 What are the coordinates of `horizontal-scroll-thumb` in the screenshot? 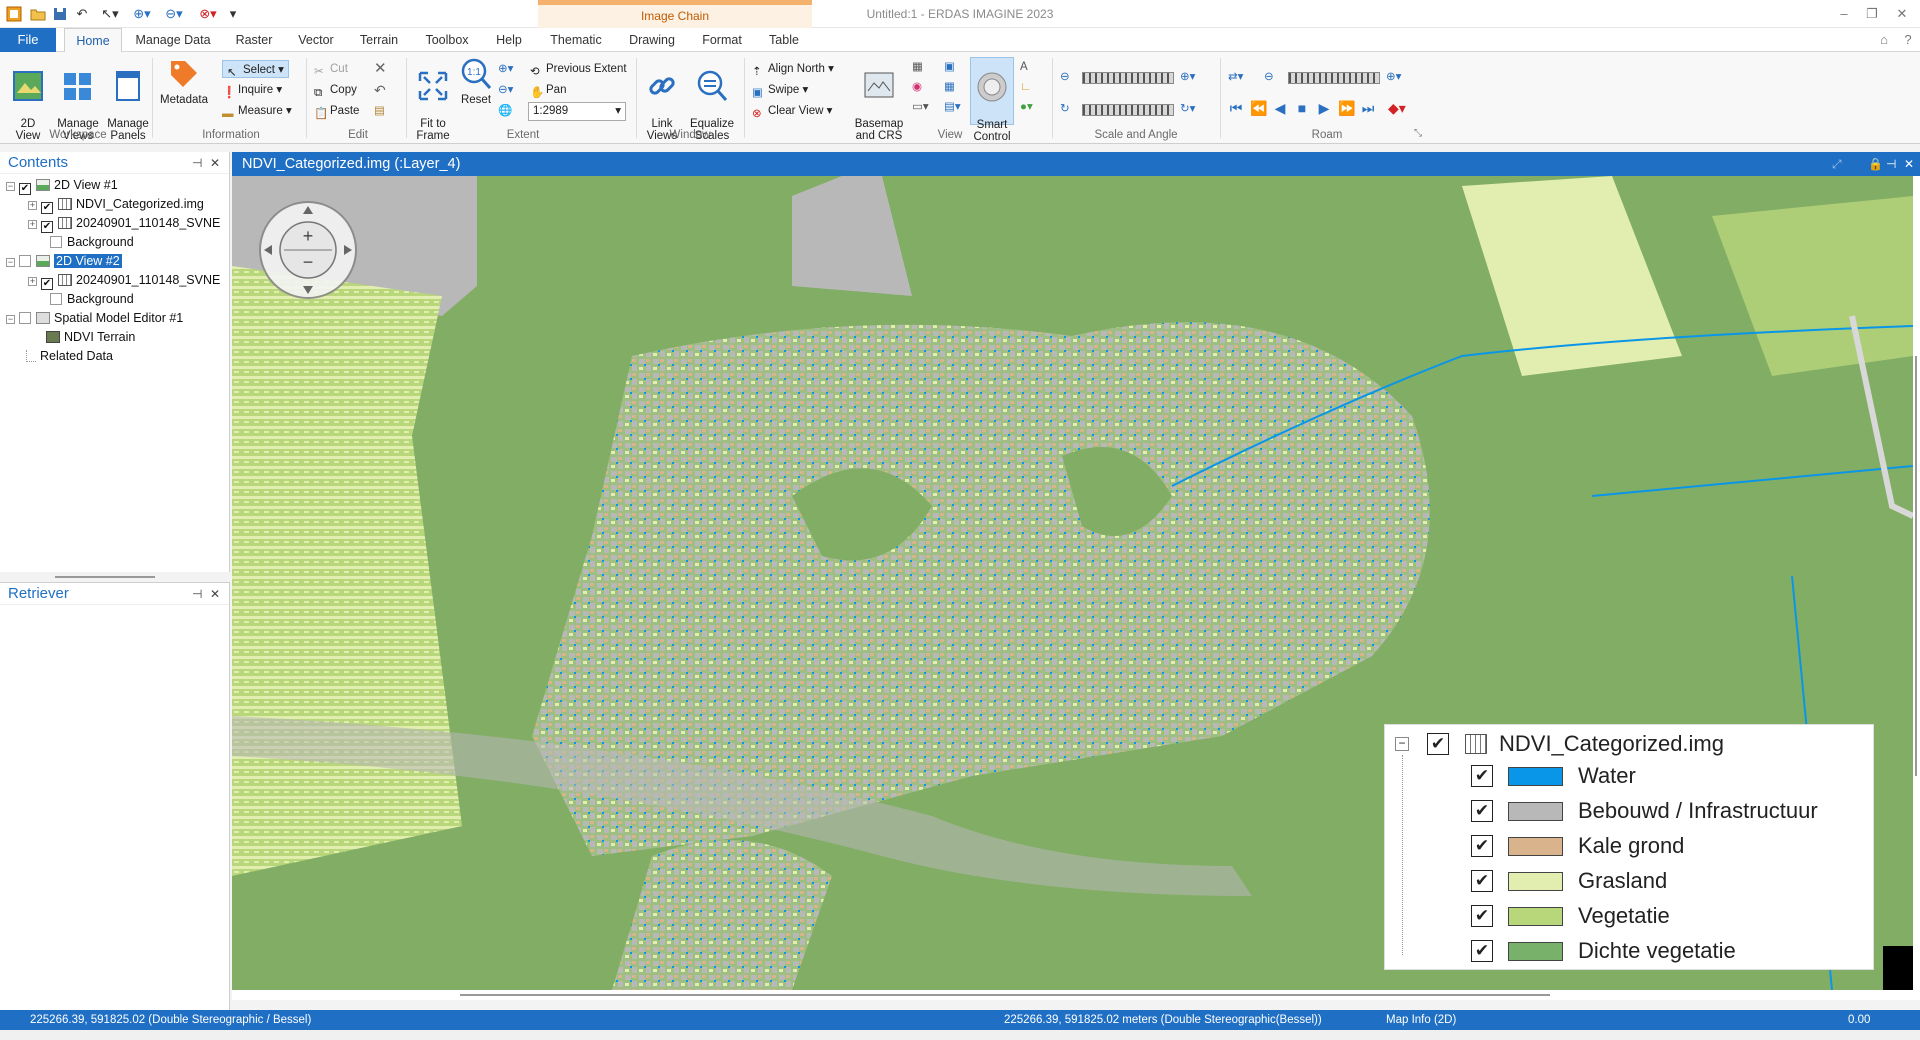 It's located at (1005, 995).